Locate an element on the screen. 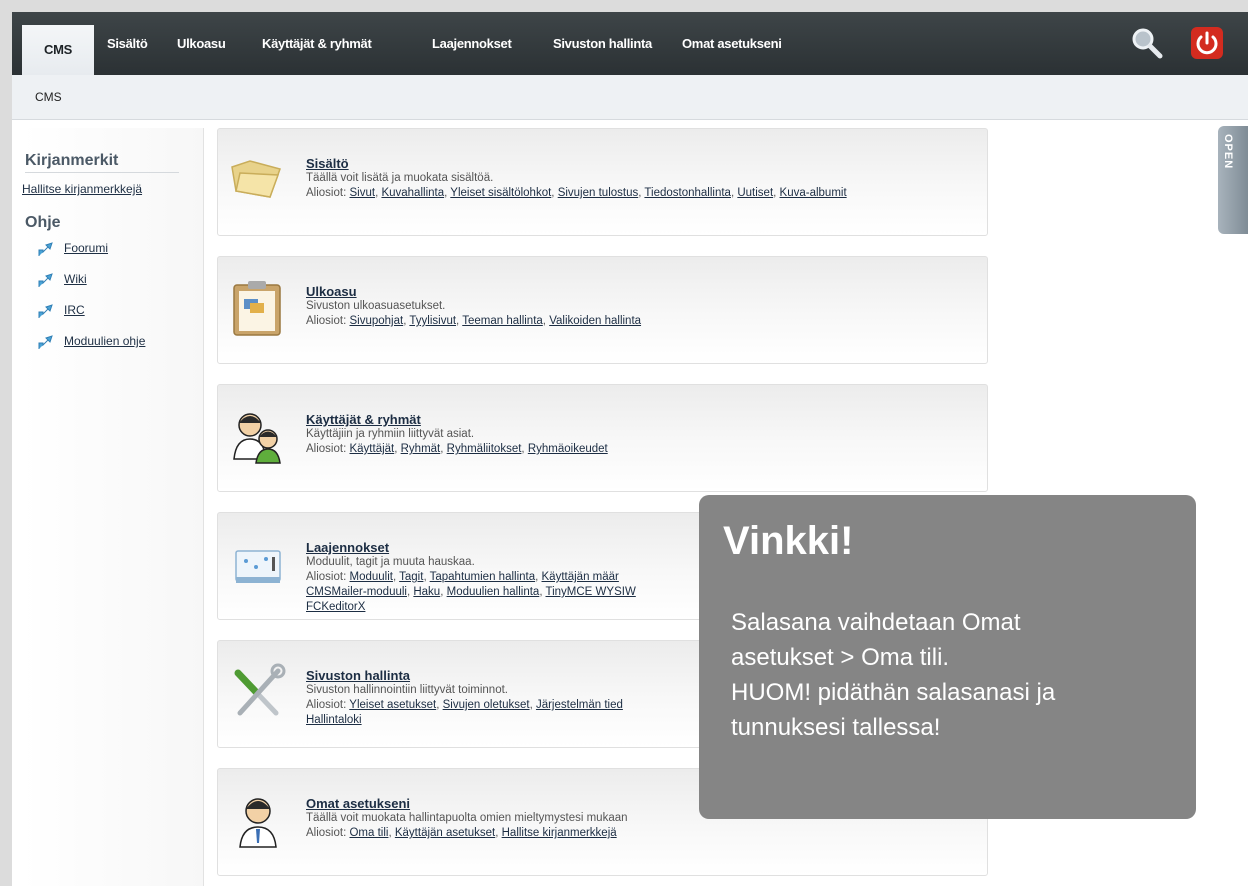  tab-kayttajat-ryhmat: Käyttäjät & ryhmät is located at coordinates (317, 43).